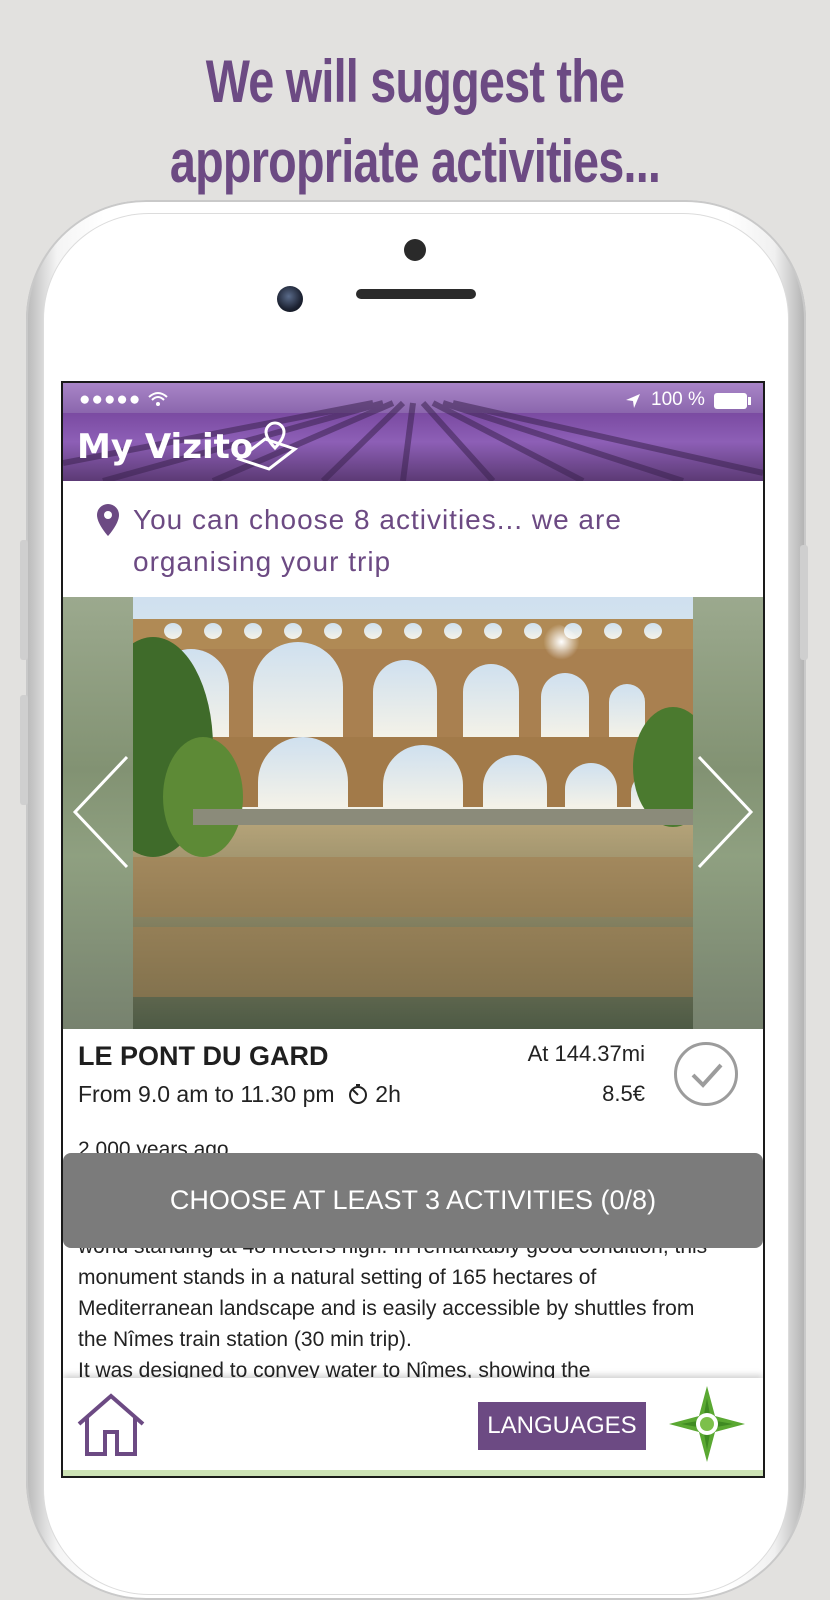 The width and height of the screenshot is (830, 1600). Describe the element at coordinates (245, 1339) in the screenshot. I see `description-line: the Nîmes train station (30 min trip).` at that location.